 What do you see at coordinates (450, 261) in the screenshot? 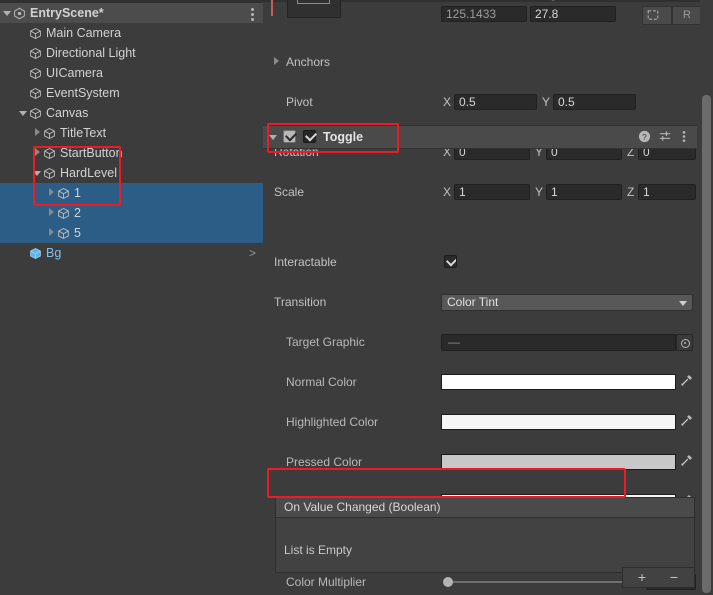
I see `interactable-checkbox` at bounding box center [450, 261].